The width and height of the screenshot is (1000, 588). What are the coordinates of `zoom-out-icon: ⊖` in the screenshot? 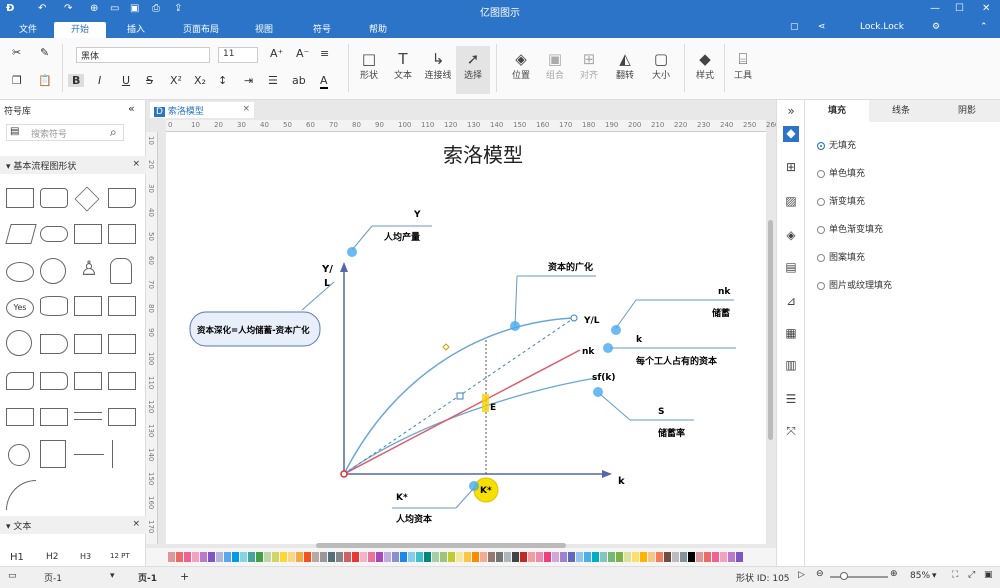 It's located at (820, 574).